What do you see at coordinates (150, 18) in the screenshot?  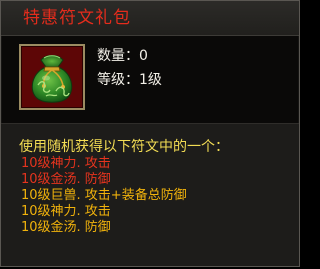 I see `tooltip-header: 特惠符文礼包` at bounding box center [150, 18].